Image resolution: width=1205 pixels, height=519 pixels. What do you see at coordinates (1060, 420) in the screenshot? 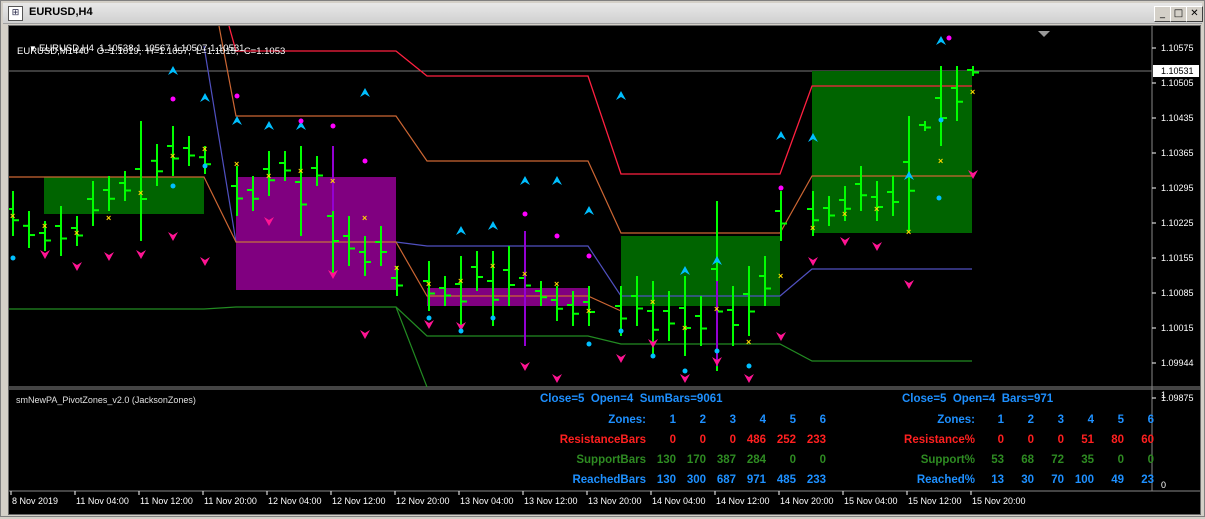
I see `zones-cell: 3` at bounding box center [1060, 420].